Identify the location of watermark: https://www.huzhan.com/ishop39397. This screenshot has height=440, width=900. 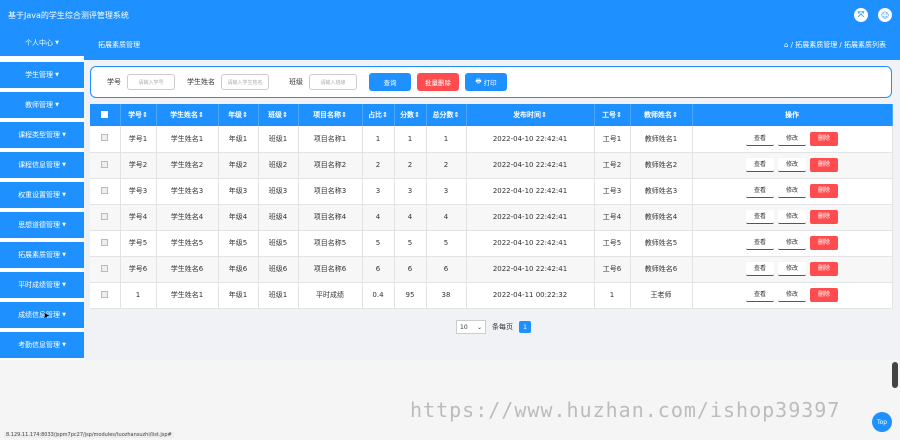
(625, 410).